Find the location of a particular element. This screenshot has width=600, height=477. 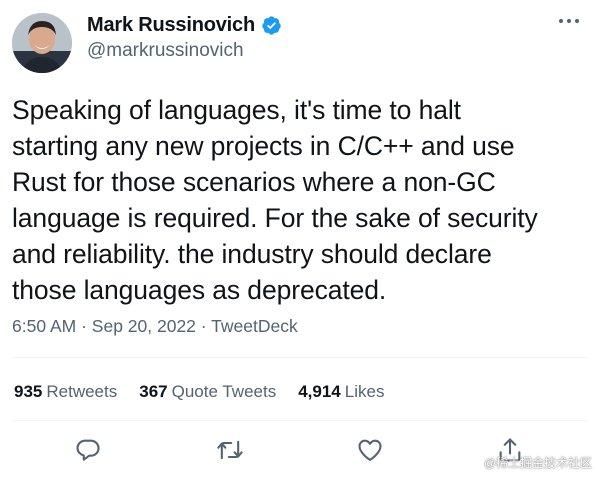

author-block: Mark Russinovich @markrussinovich is located at coordinates (184, 38).